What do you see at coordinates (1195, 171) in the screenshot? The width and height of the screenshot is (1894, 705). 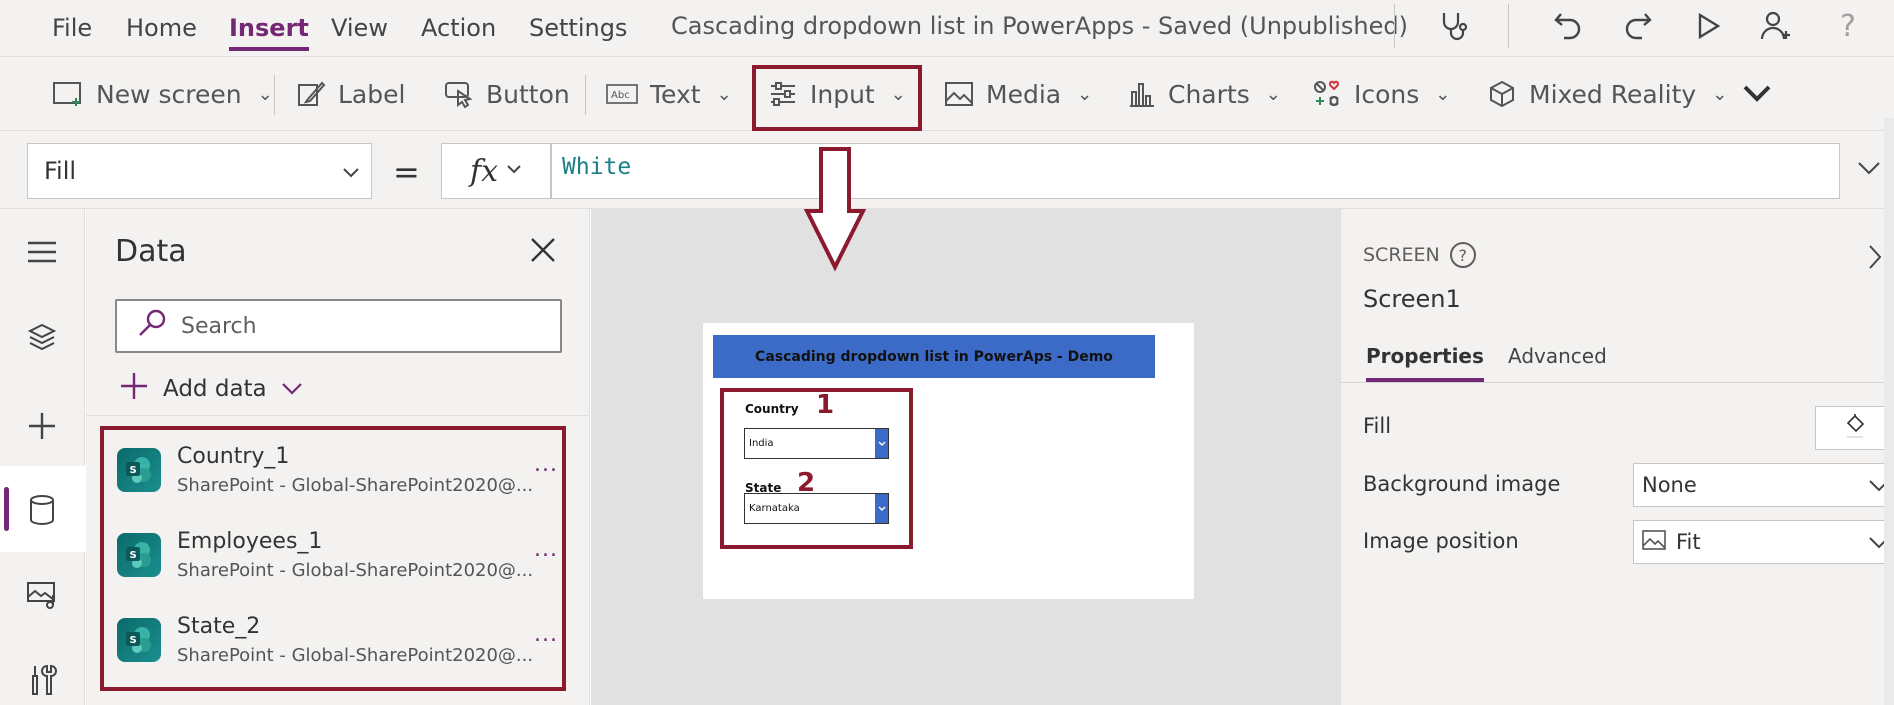 I see `formula-input: White` at bounding box center [1195, 171].